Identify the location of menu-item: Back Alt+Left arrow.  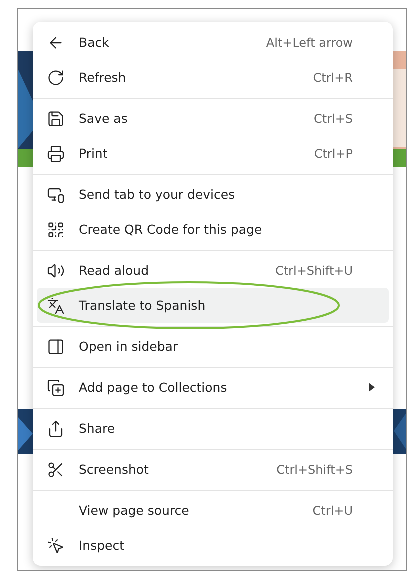
(213, 42).